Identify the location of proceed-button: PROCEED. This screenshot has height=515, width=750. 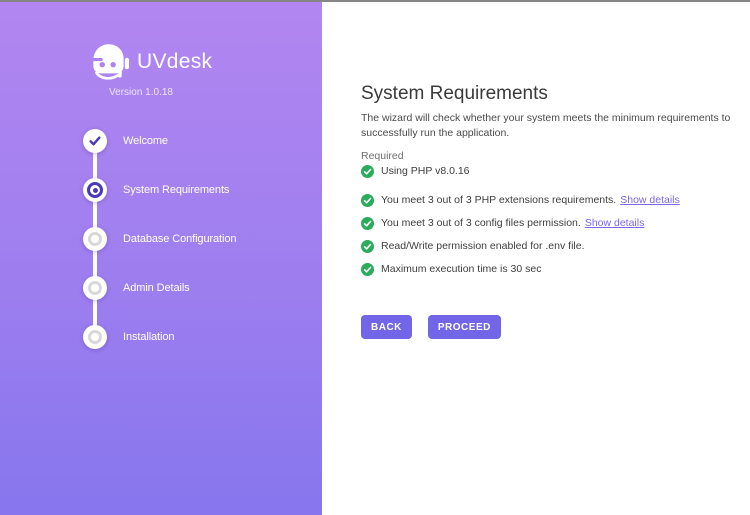
(464, 327).